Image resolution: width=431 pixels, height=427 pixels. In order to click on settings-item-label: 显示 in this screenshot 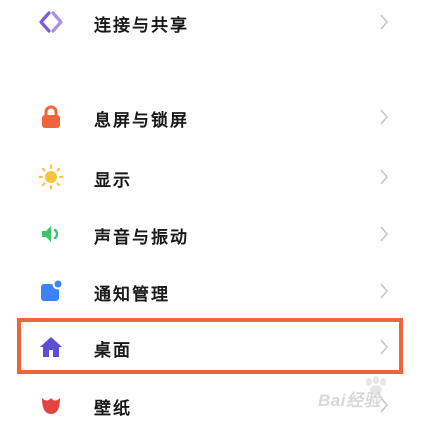, I will do `click(113, 181)`.